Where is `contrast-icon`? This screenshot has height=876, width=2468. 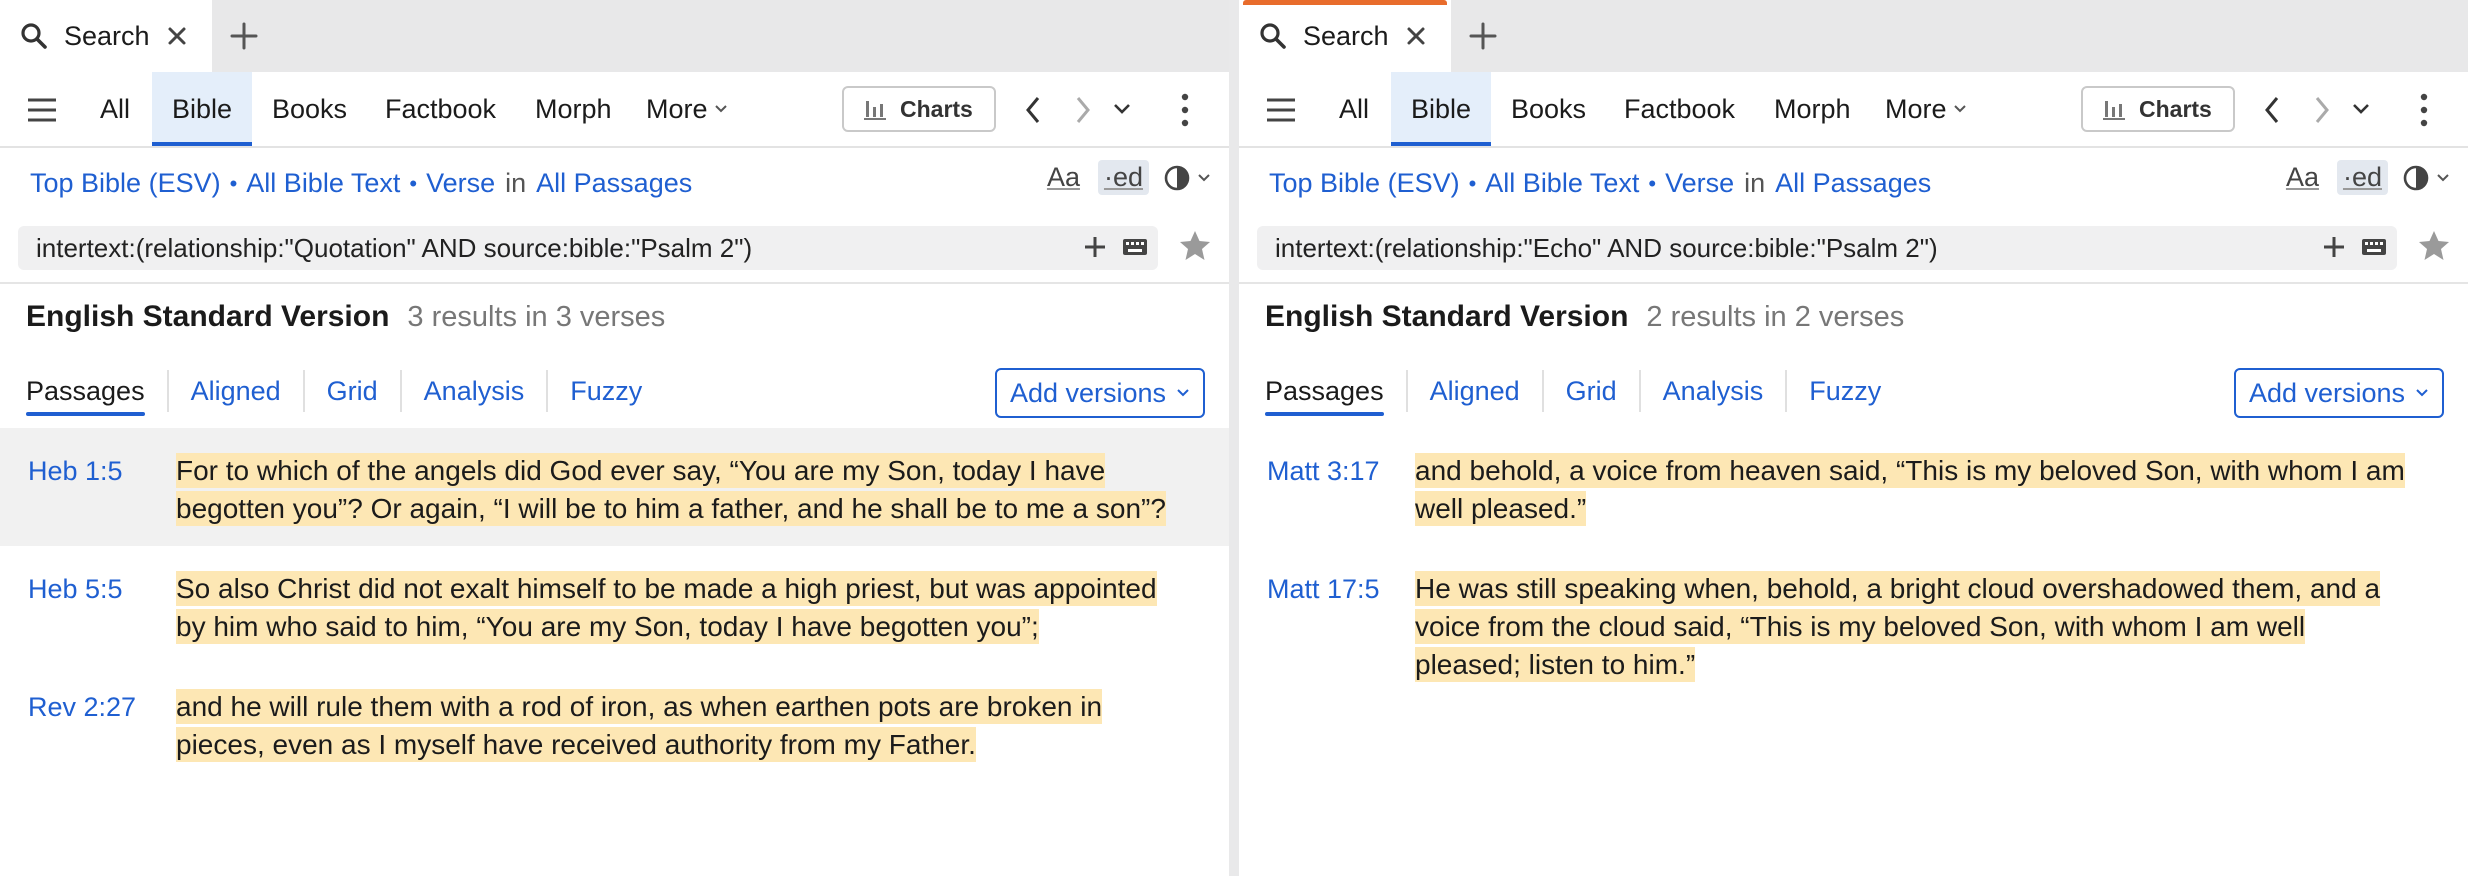 contrast-icon is located at coordinates (2416, 177).